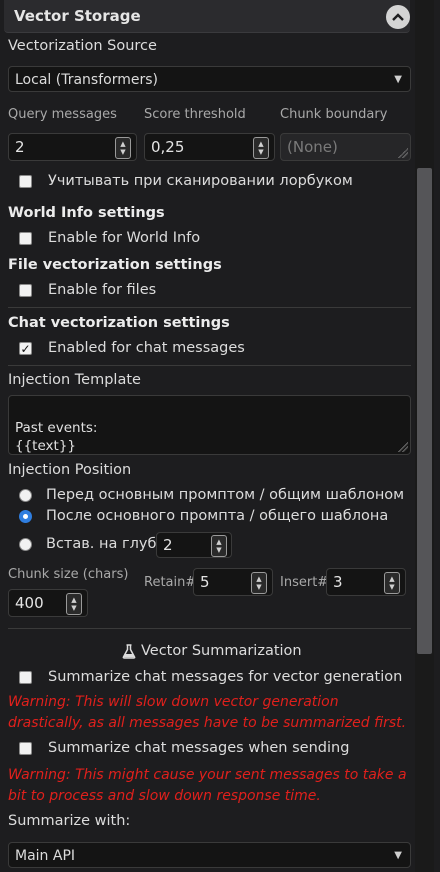 The height and width of the screenshot is (872, 440). Describe the element at coordinates (217, 516) in the screenshot. I see `radio-after-main-prompt-label: После основного промпта / общего шаблона` at that location.